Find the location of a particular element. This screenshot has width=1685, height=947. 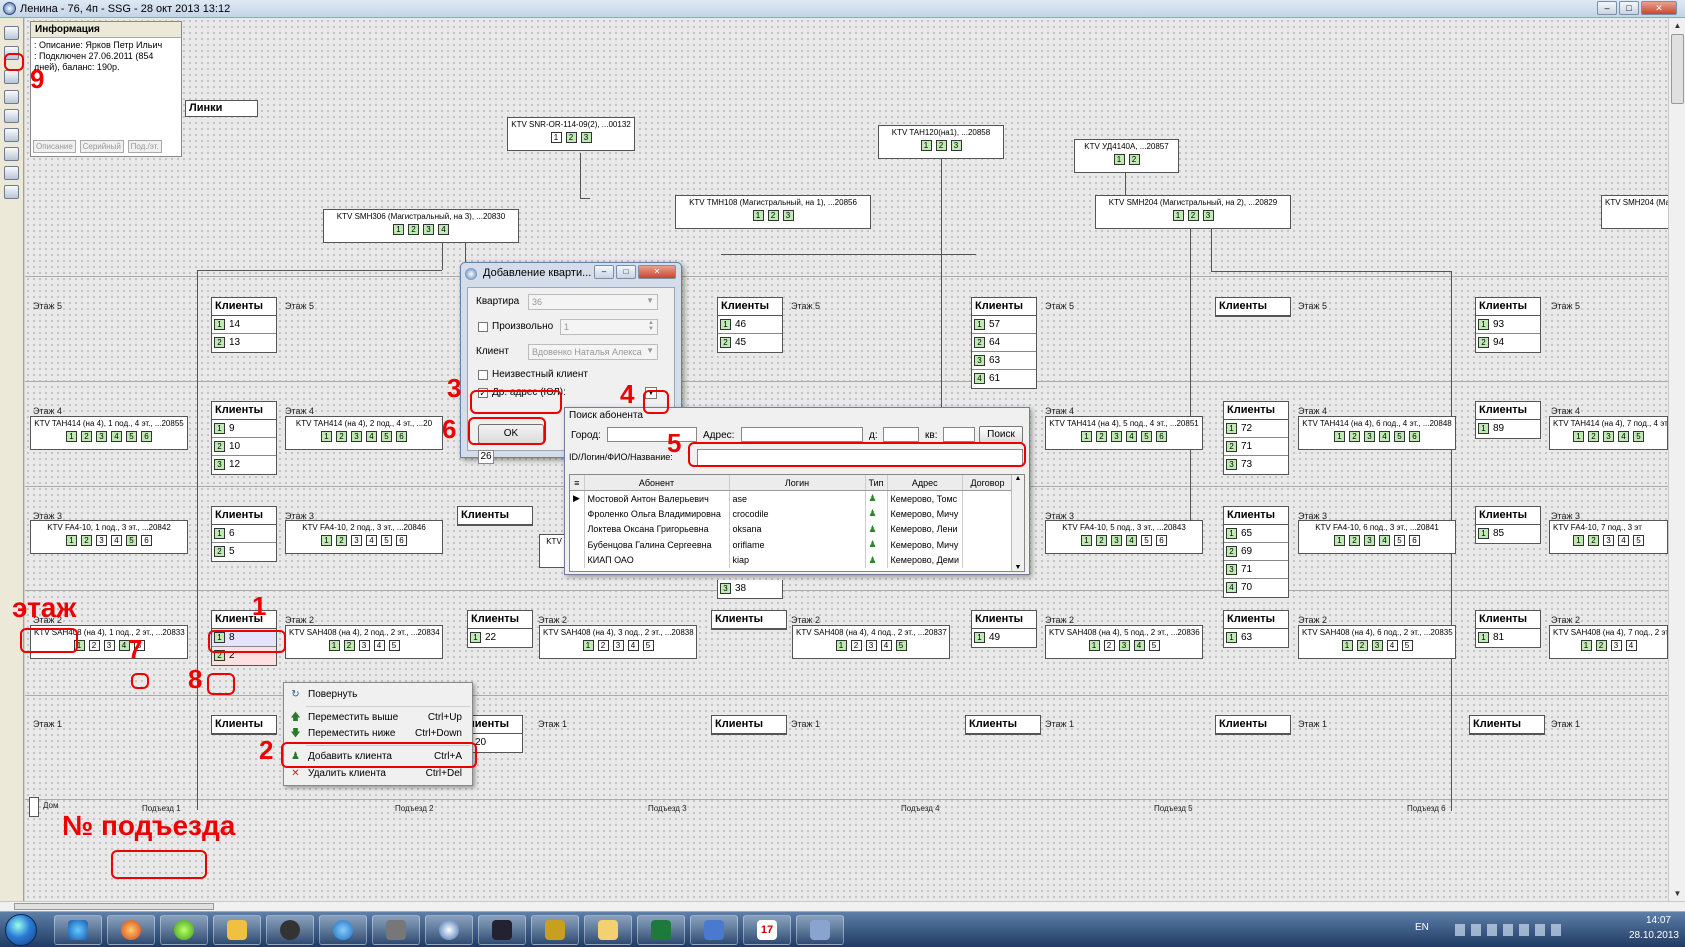

menu-item-move-up: 🡅 Переместить выше Ctrl+Up is located at coordinates (379, 718).